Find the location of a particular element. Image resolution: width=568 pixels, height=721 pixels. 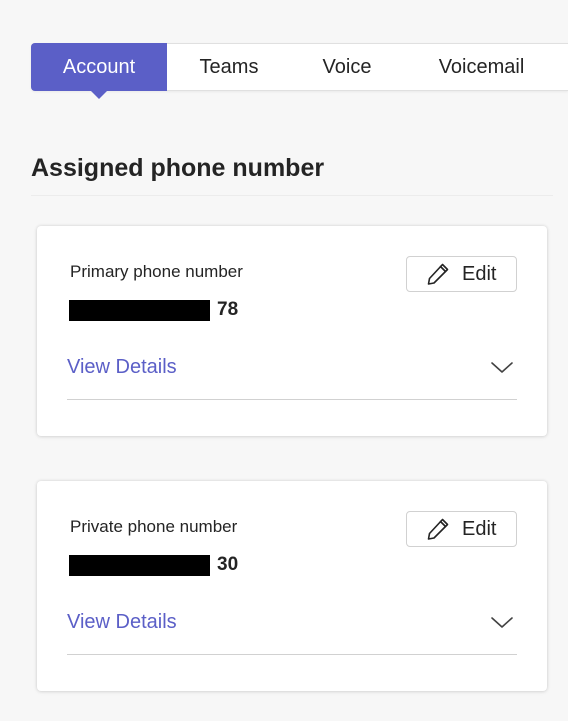

tab-voice: Voice is located at coordinates (347, 67).